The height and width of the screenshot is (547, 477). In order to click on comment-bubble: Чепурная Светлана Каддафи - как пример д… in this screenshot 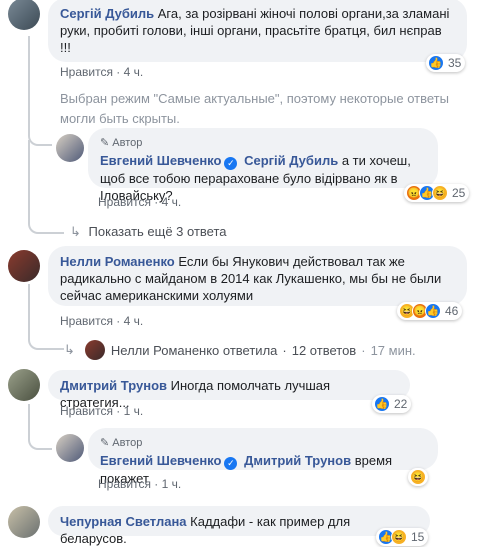, I will do `click(239, 526)`.